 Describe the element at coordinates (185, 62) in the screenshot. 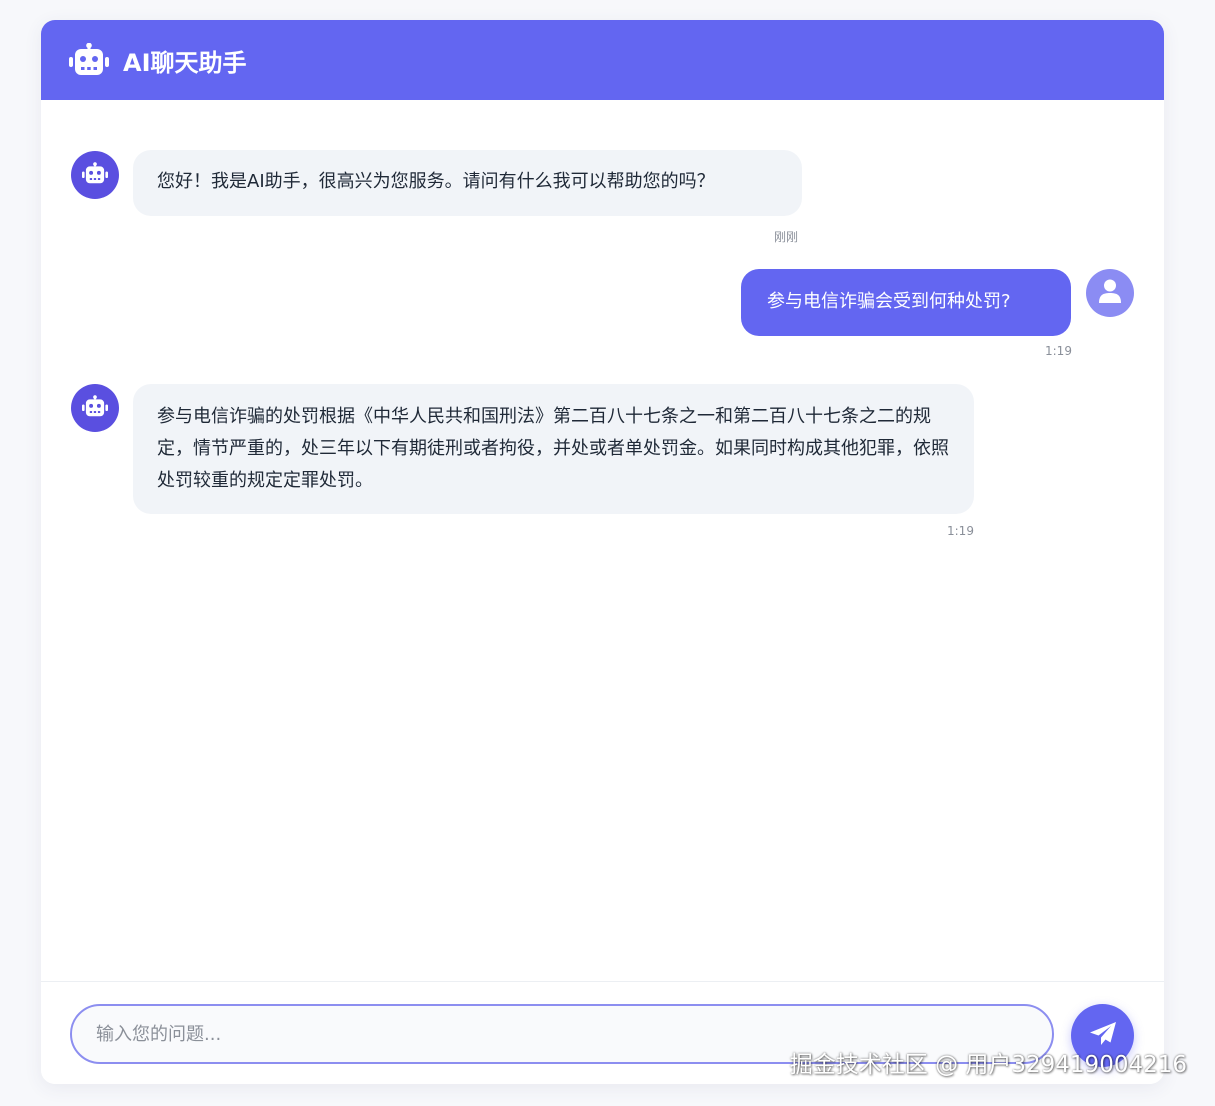

I see `app-title: AI聊天助手` at that location.